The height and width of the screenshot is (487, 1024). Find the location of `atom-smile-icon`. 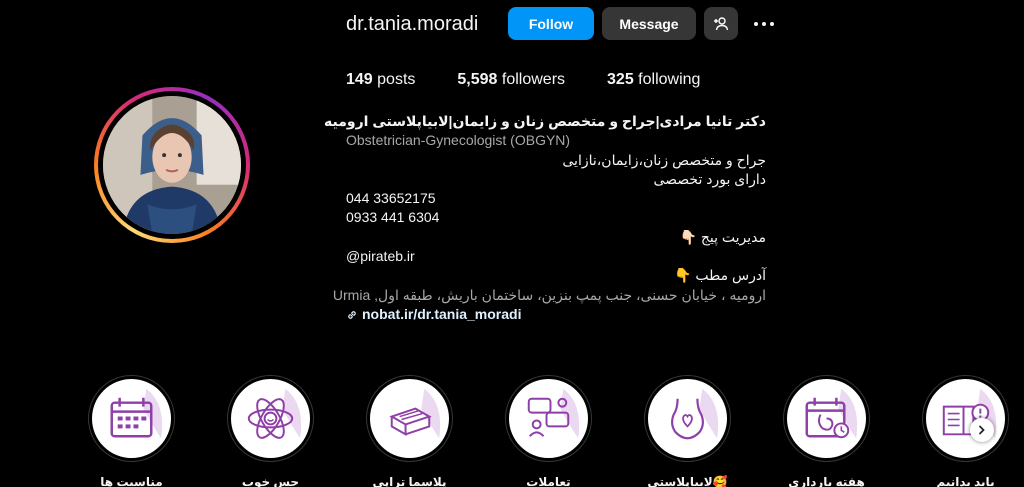

atom-smile-icon is located at coordinates (274, 413).